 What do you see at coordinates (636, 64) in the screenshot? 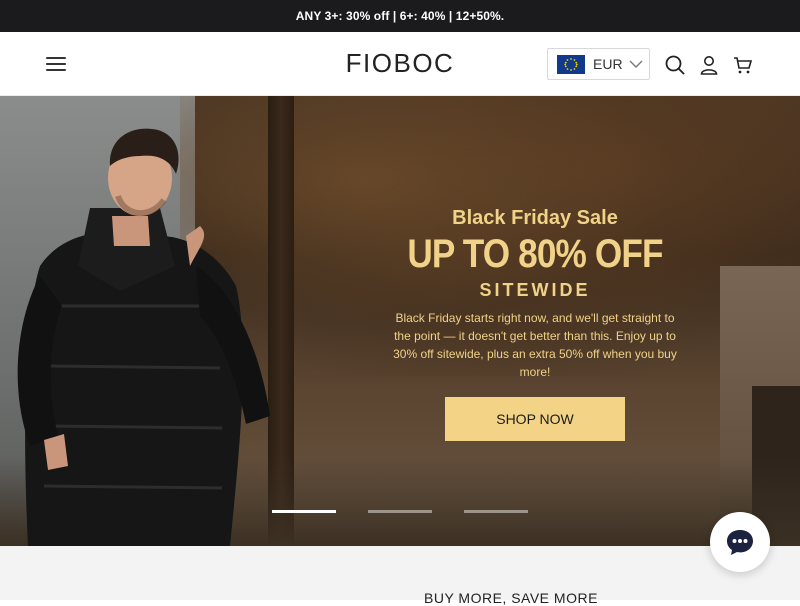
I see `chevron-down-icon` at bounding box center [636, 64].